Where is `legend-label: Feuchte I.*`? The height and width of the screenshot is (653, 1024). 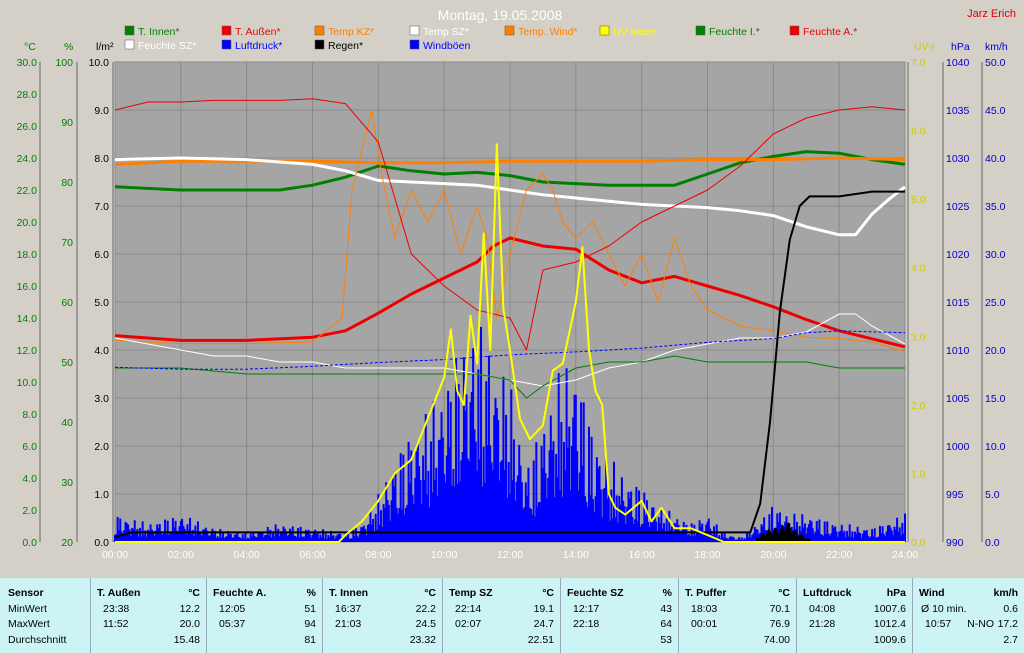
legend-label: Feuchte I.* is located at coordinates (734, 32).